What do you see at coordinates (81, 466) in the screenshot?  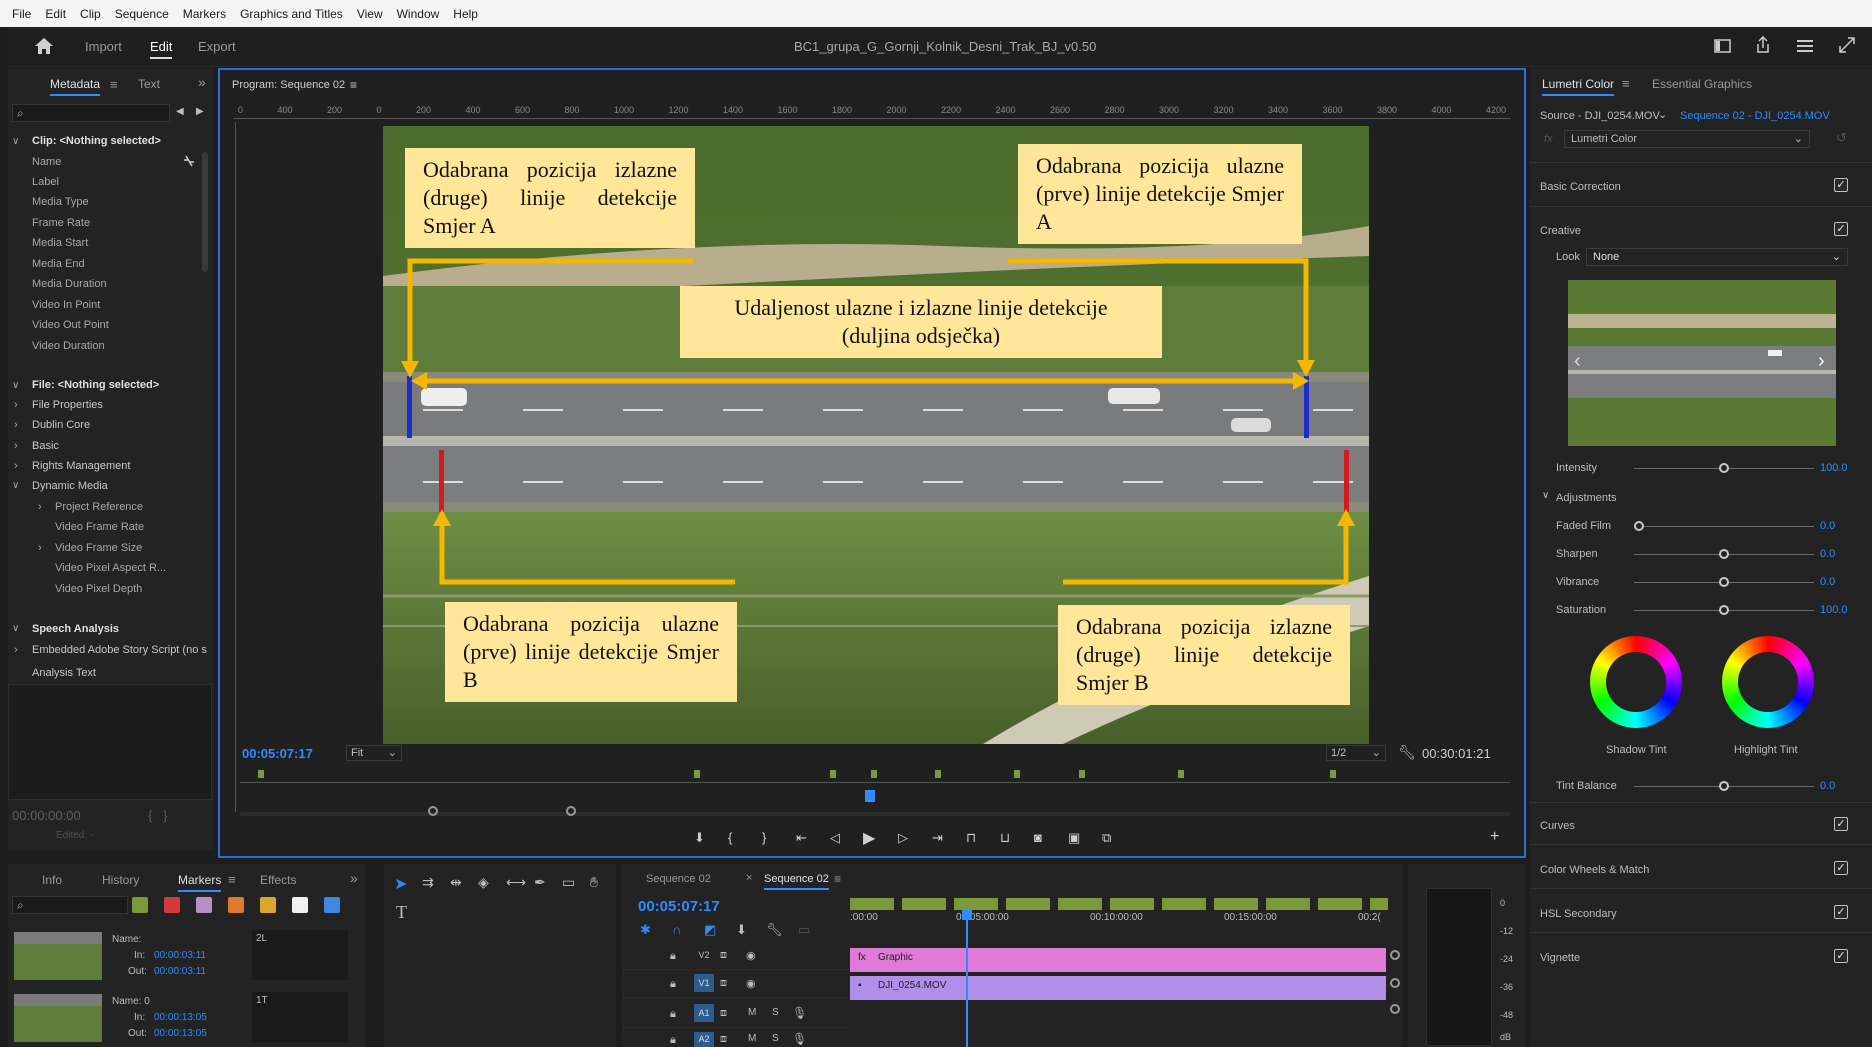 I see `section-rights: Rights Management` at bounding box center [81, 466].